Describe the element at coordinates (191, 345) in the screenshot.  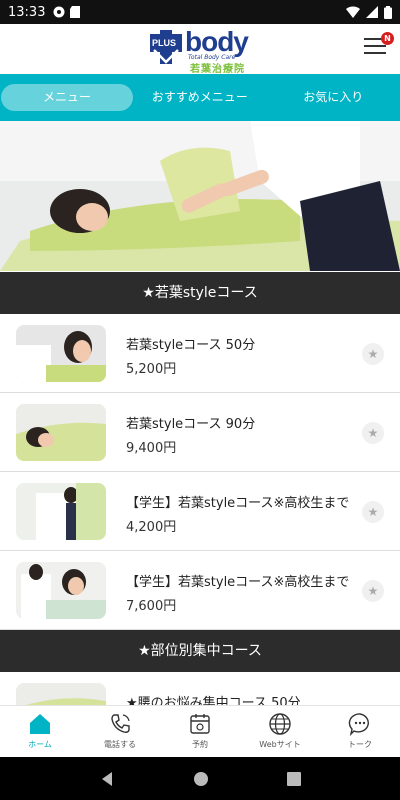
I see `item-name: 若葉styleコース 50分` at that location.